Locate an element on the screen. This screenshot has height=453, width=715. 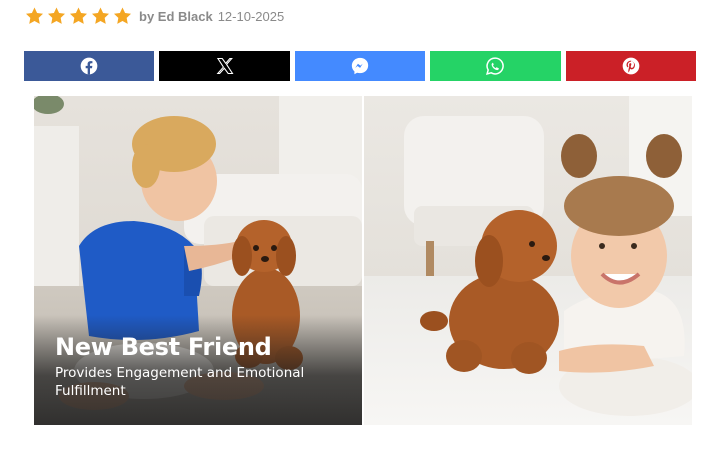
share-facebook-button is located at coordinates (89, 66).